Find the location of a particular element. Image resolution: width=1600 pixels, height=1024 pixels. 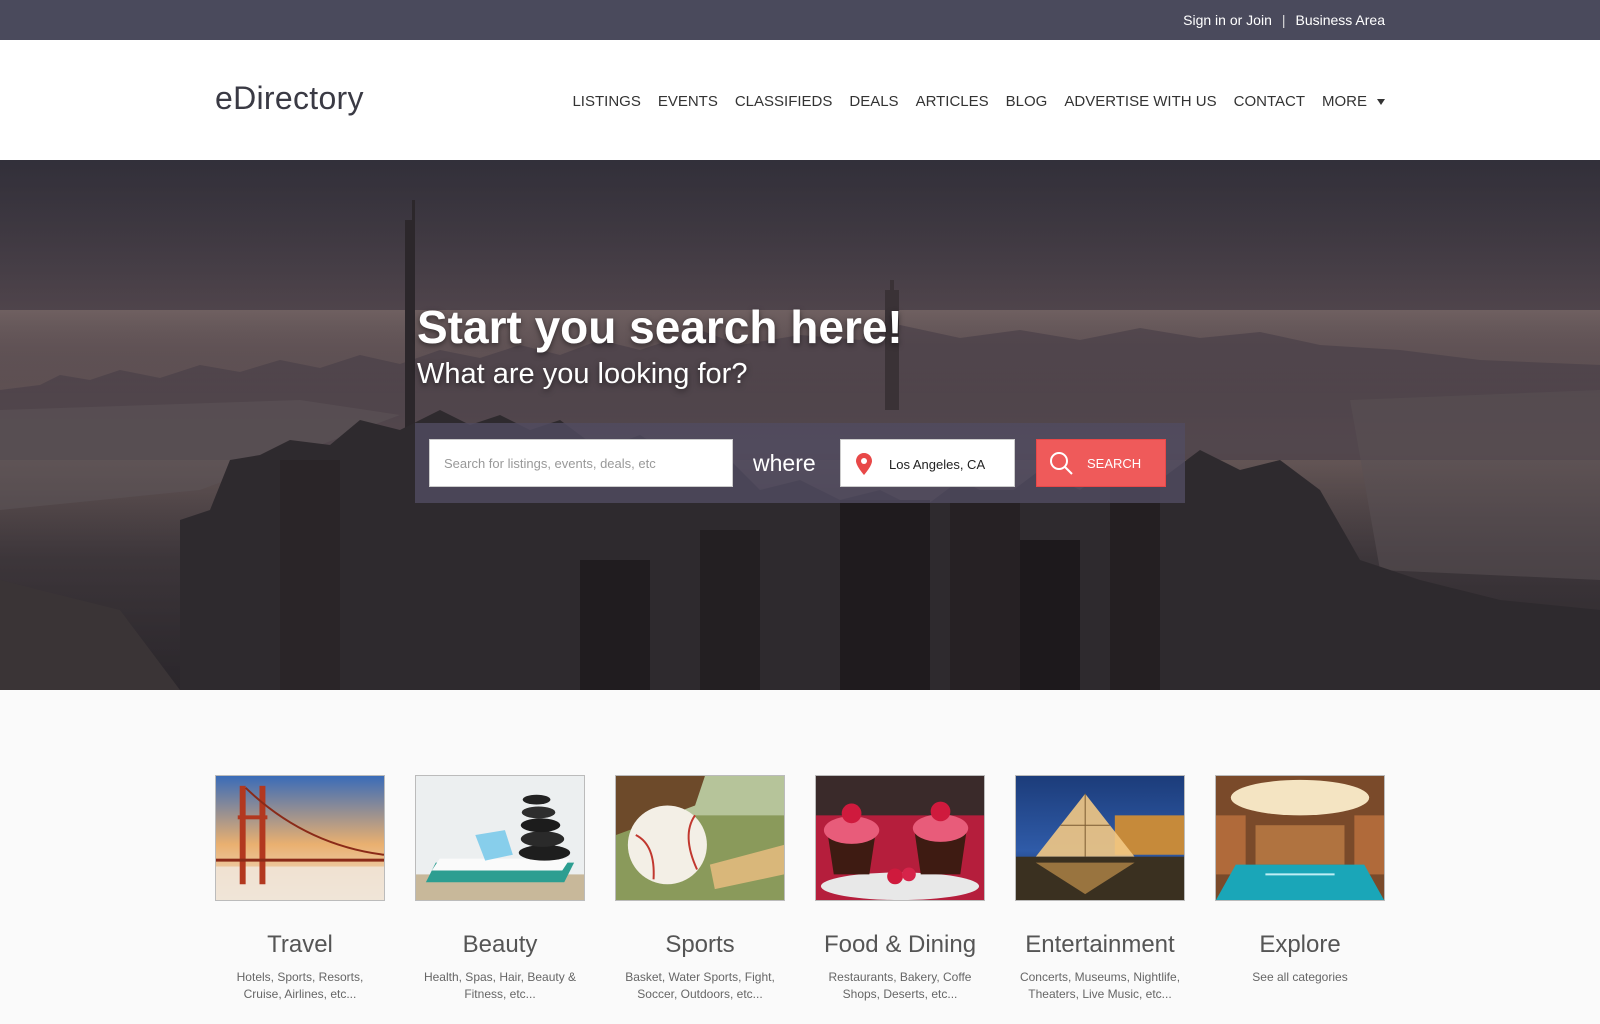

category-name-sports: Sports is located at coordinates (700, 945).